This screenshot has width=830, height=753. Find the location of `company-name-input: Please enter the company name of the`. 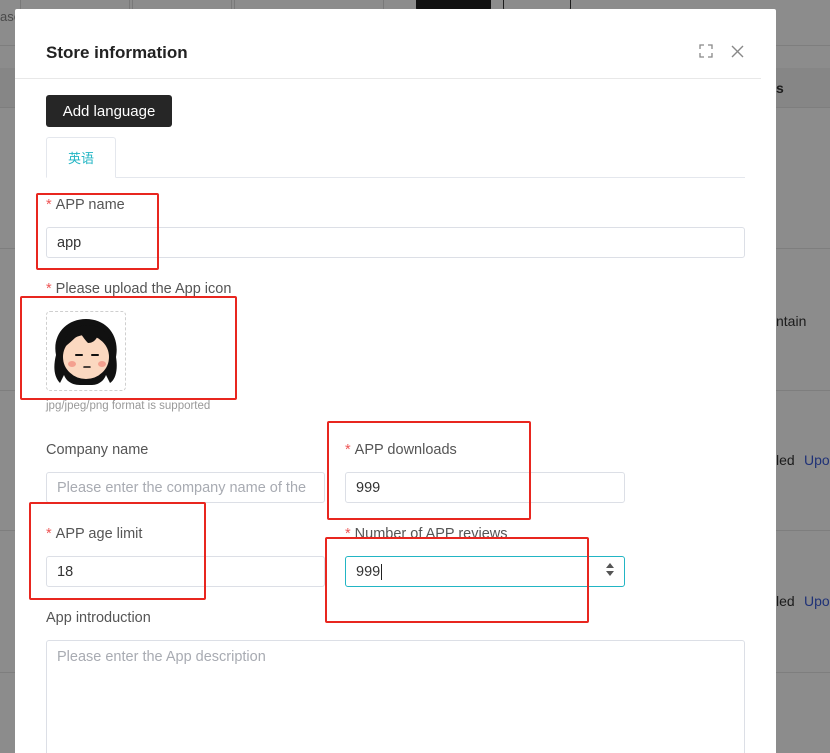

company-name-input: Please enter the company name of the is located at coordinates (185, 487).